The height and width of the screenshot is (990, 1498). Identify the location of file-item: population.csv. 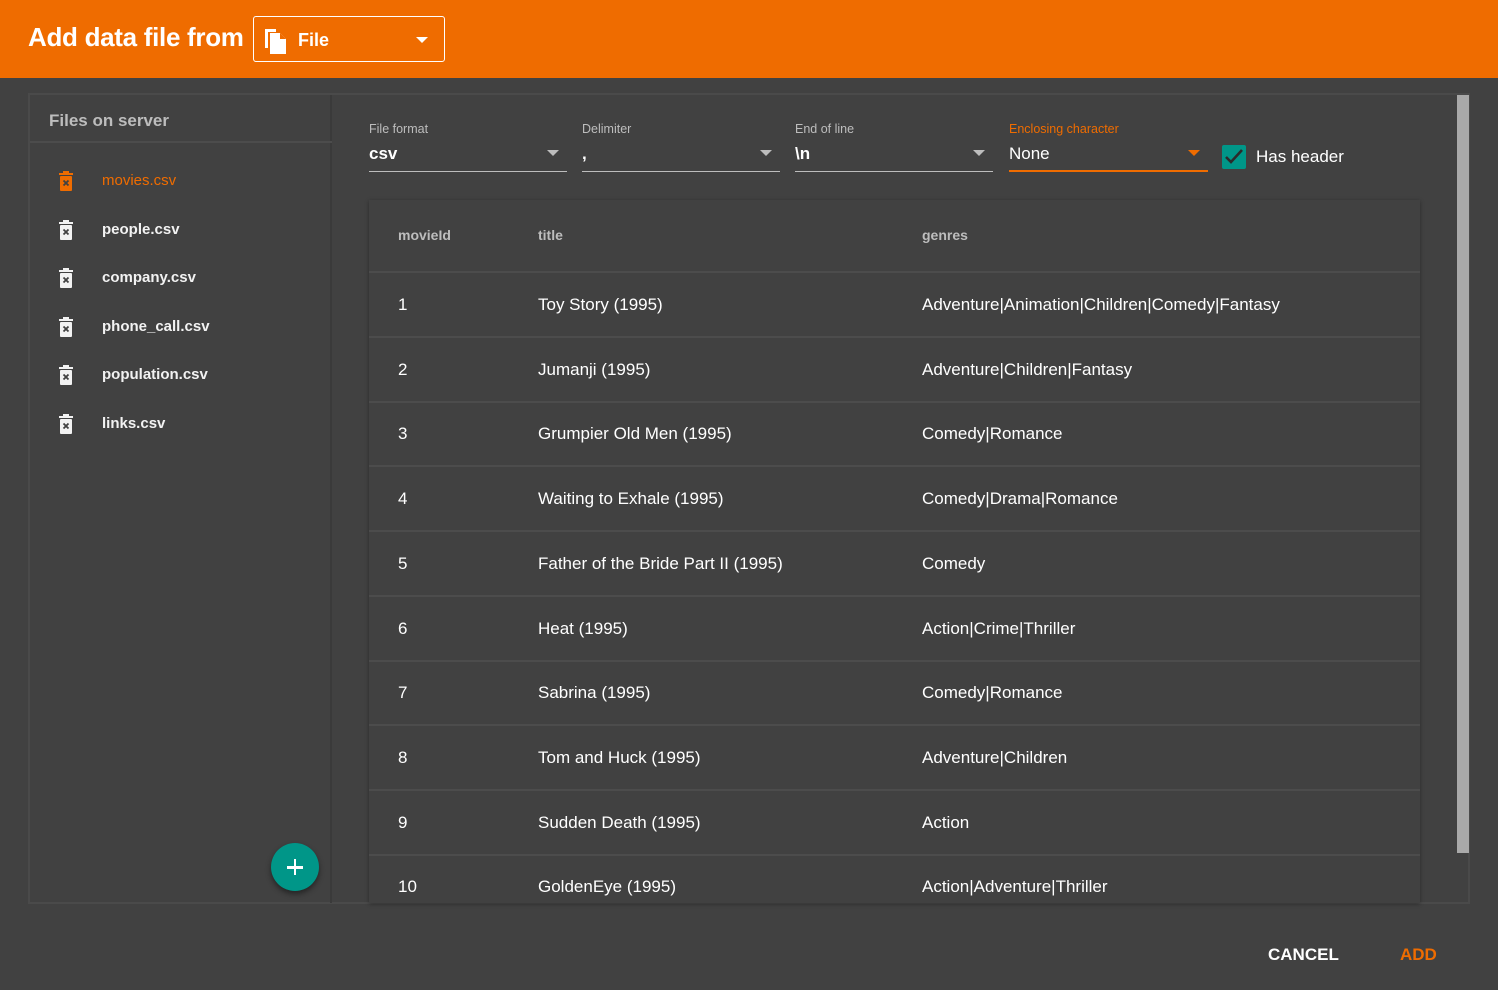
(181, 375).